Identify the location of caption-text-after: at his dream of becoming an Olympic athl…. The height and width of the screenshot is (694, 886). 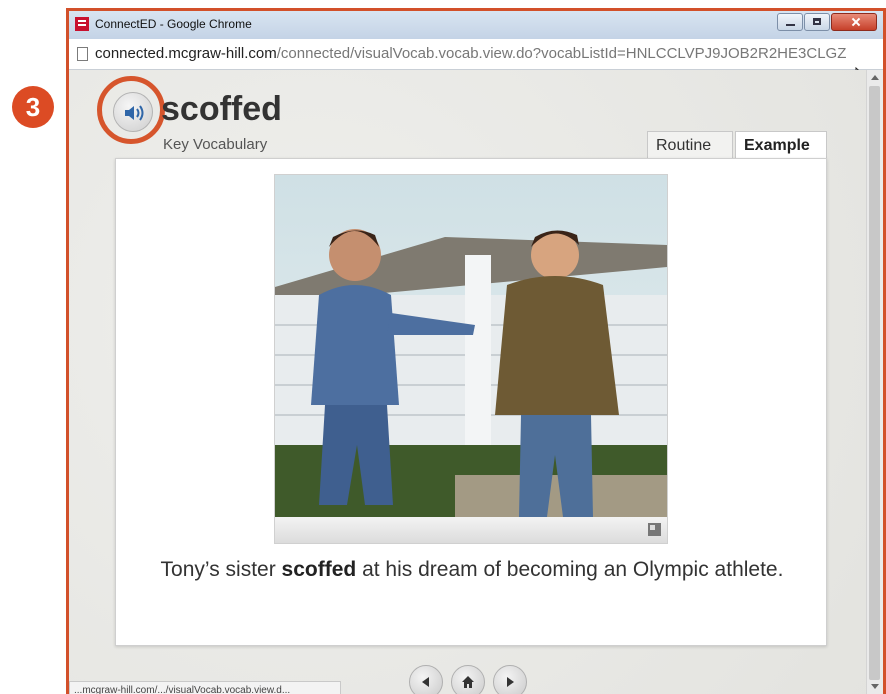
(570, 569).